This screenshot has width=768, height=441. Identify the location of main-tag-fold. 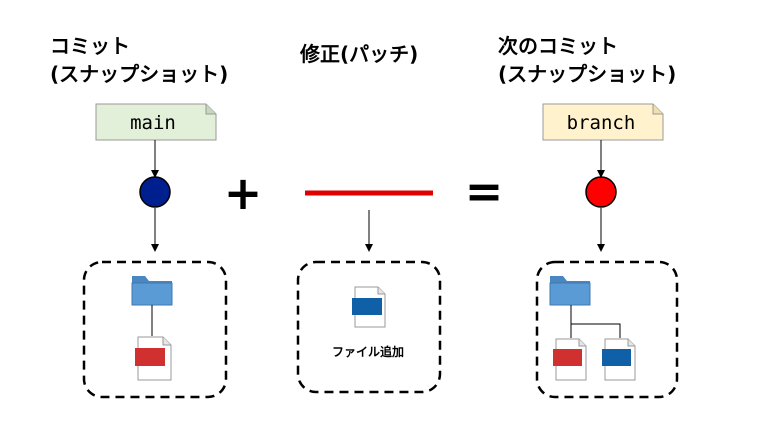
(210, 109).